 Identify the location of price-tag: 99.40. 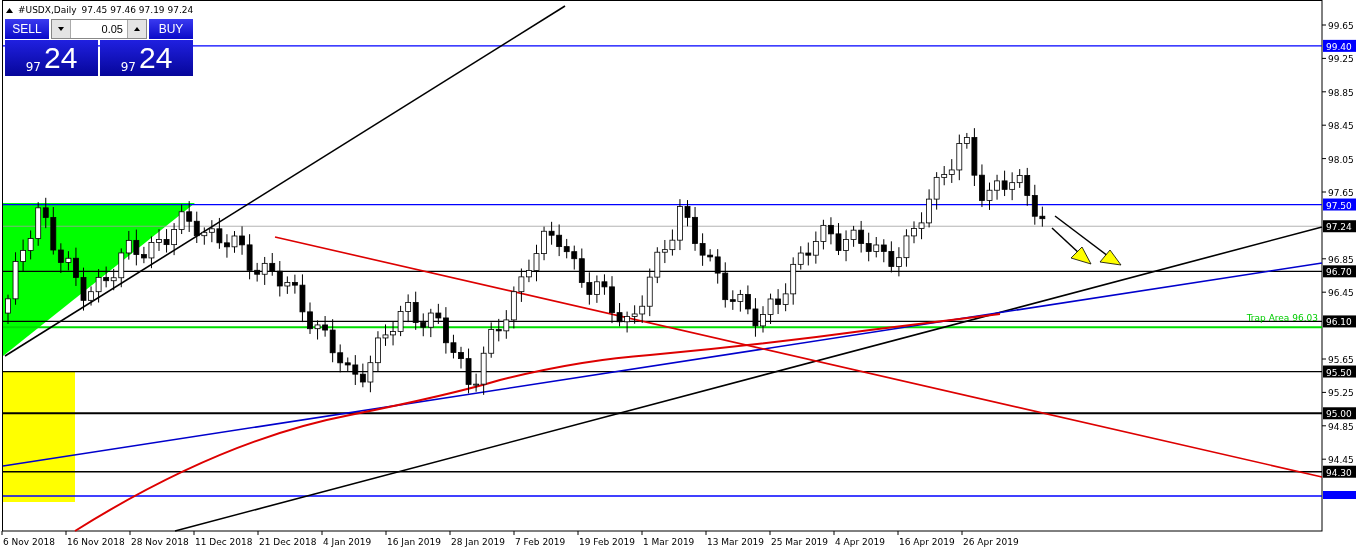
(1339, 45).